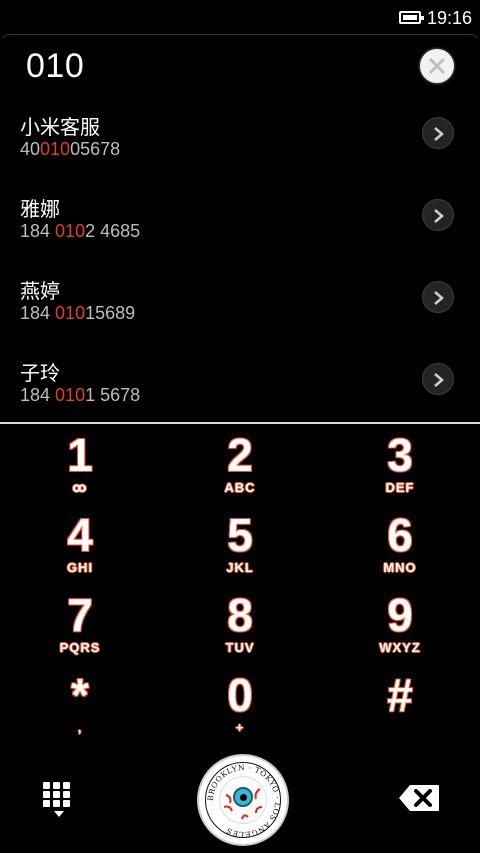 The width and height of the screenshot is (480, 853). What do you see at coordinates (400, 647) in the screenshot?
I see `key-letters: WXYZ` at bounding box center [400, 647].